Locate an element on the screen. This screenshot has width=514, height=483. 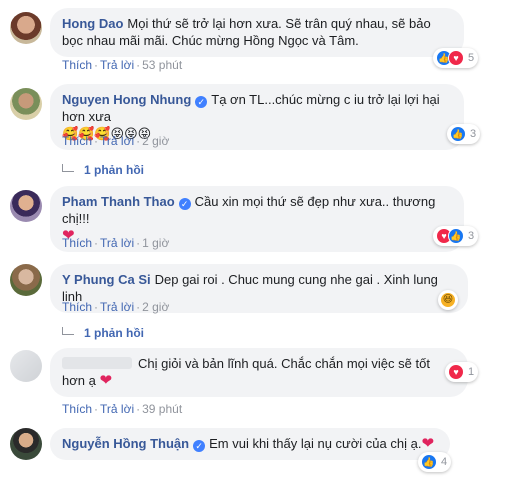
timestamp: 39 phút is located at coordinates (162, 409).